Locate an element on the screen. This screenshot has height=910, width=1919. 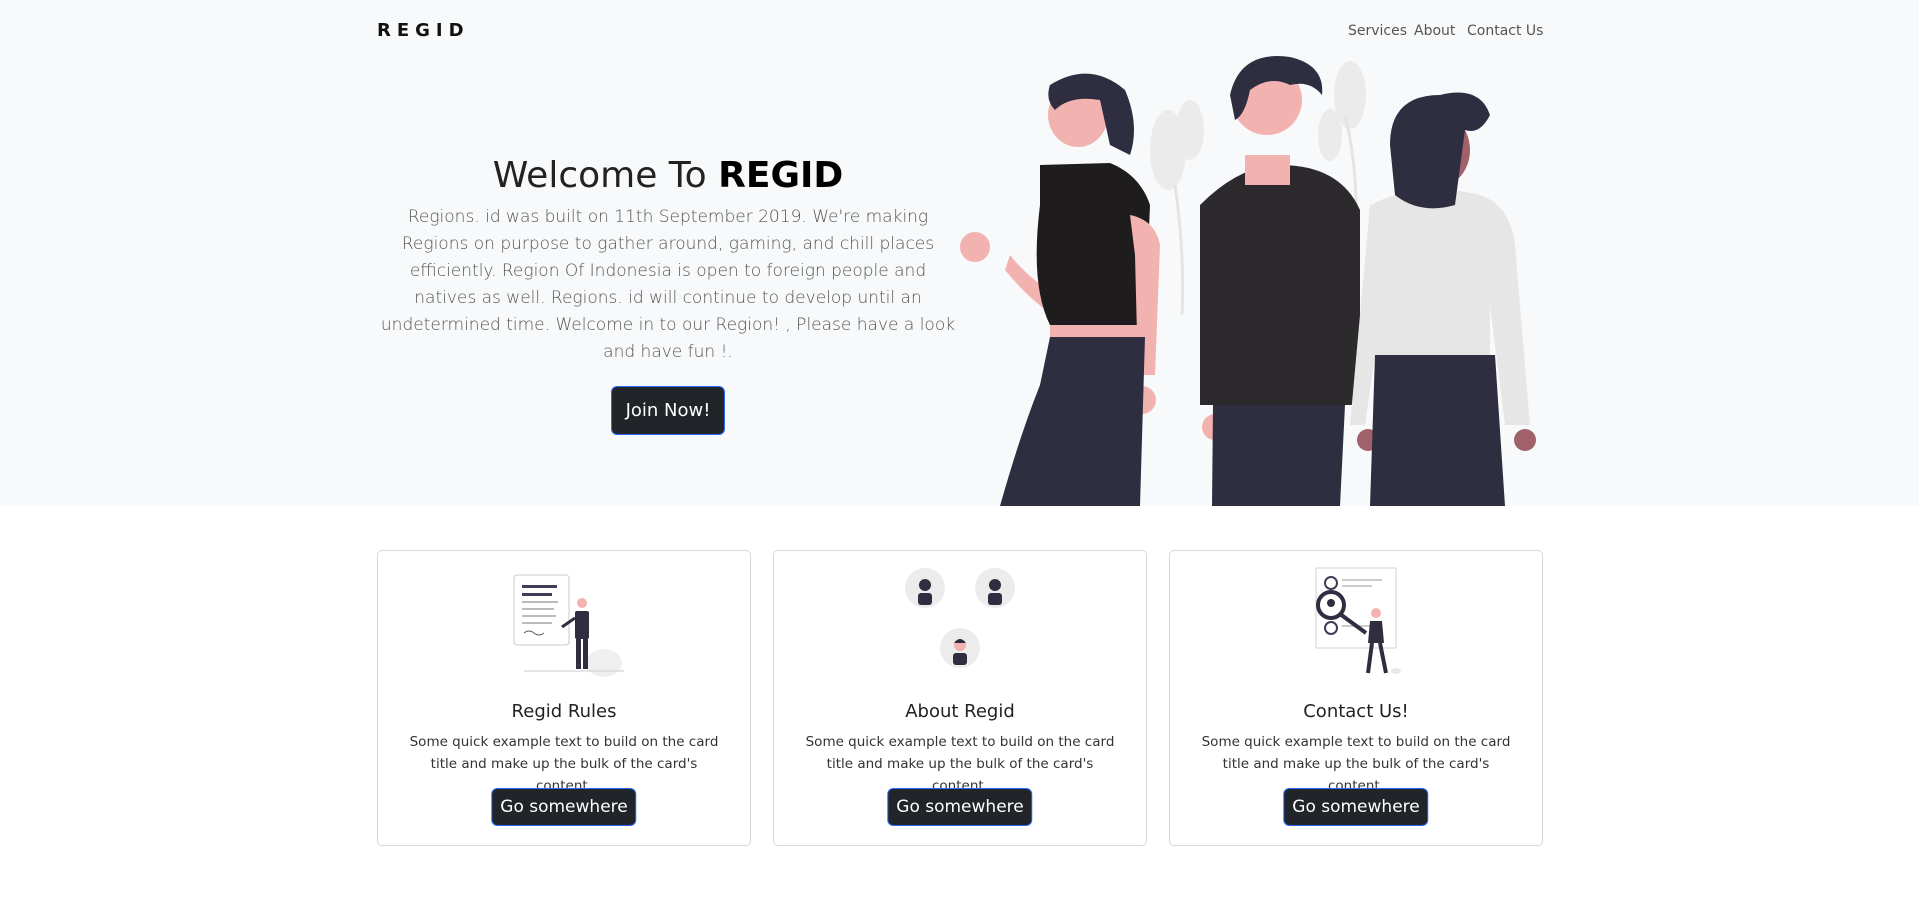
nav-link-about: About is located at coordinates (1434, 31).